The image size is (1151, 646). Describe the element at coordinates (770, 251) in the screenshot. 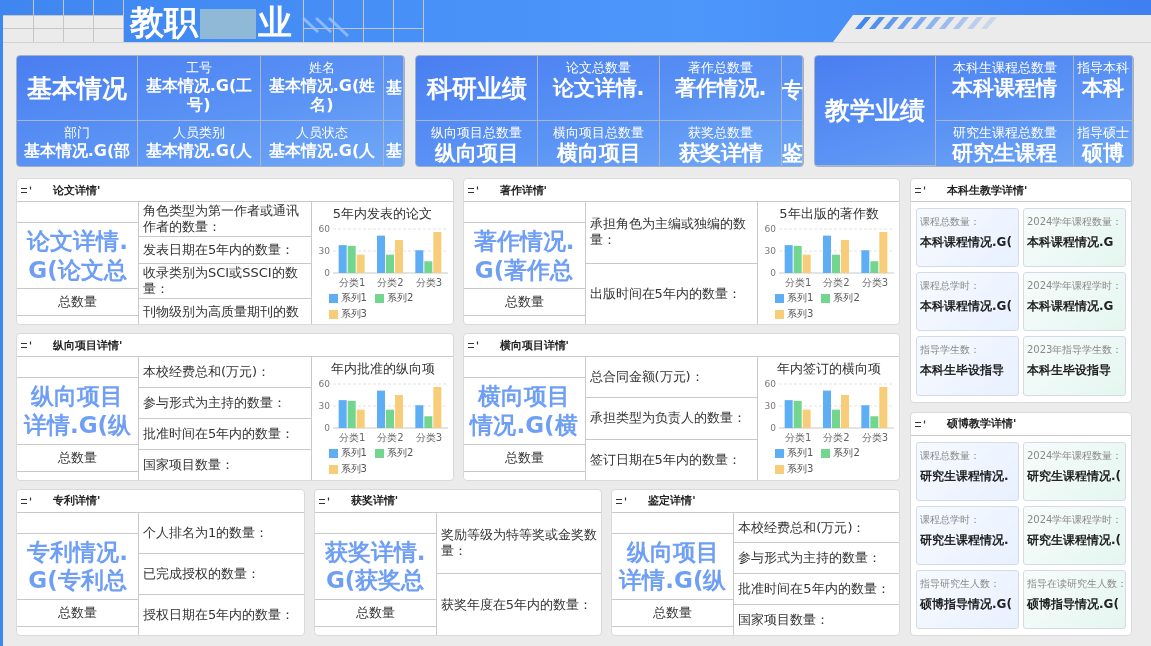

I see `axis-tick-label: 30` at that location.